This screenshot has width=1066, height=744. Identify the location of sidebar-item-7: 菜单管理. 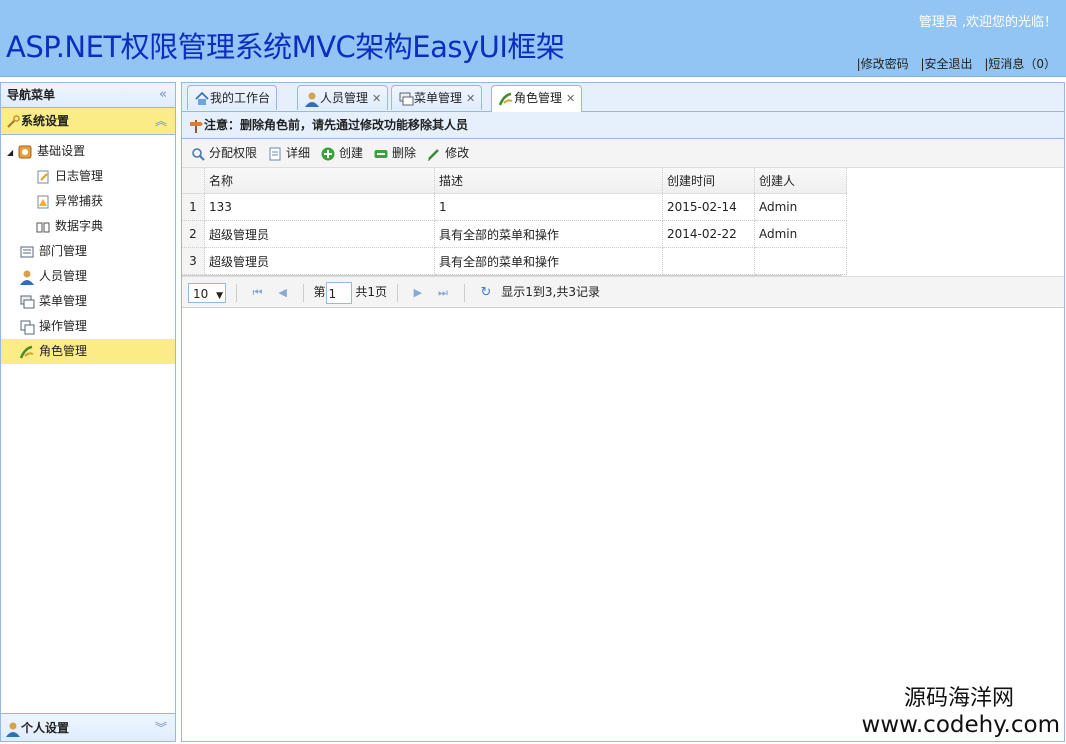
(88, 301).